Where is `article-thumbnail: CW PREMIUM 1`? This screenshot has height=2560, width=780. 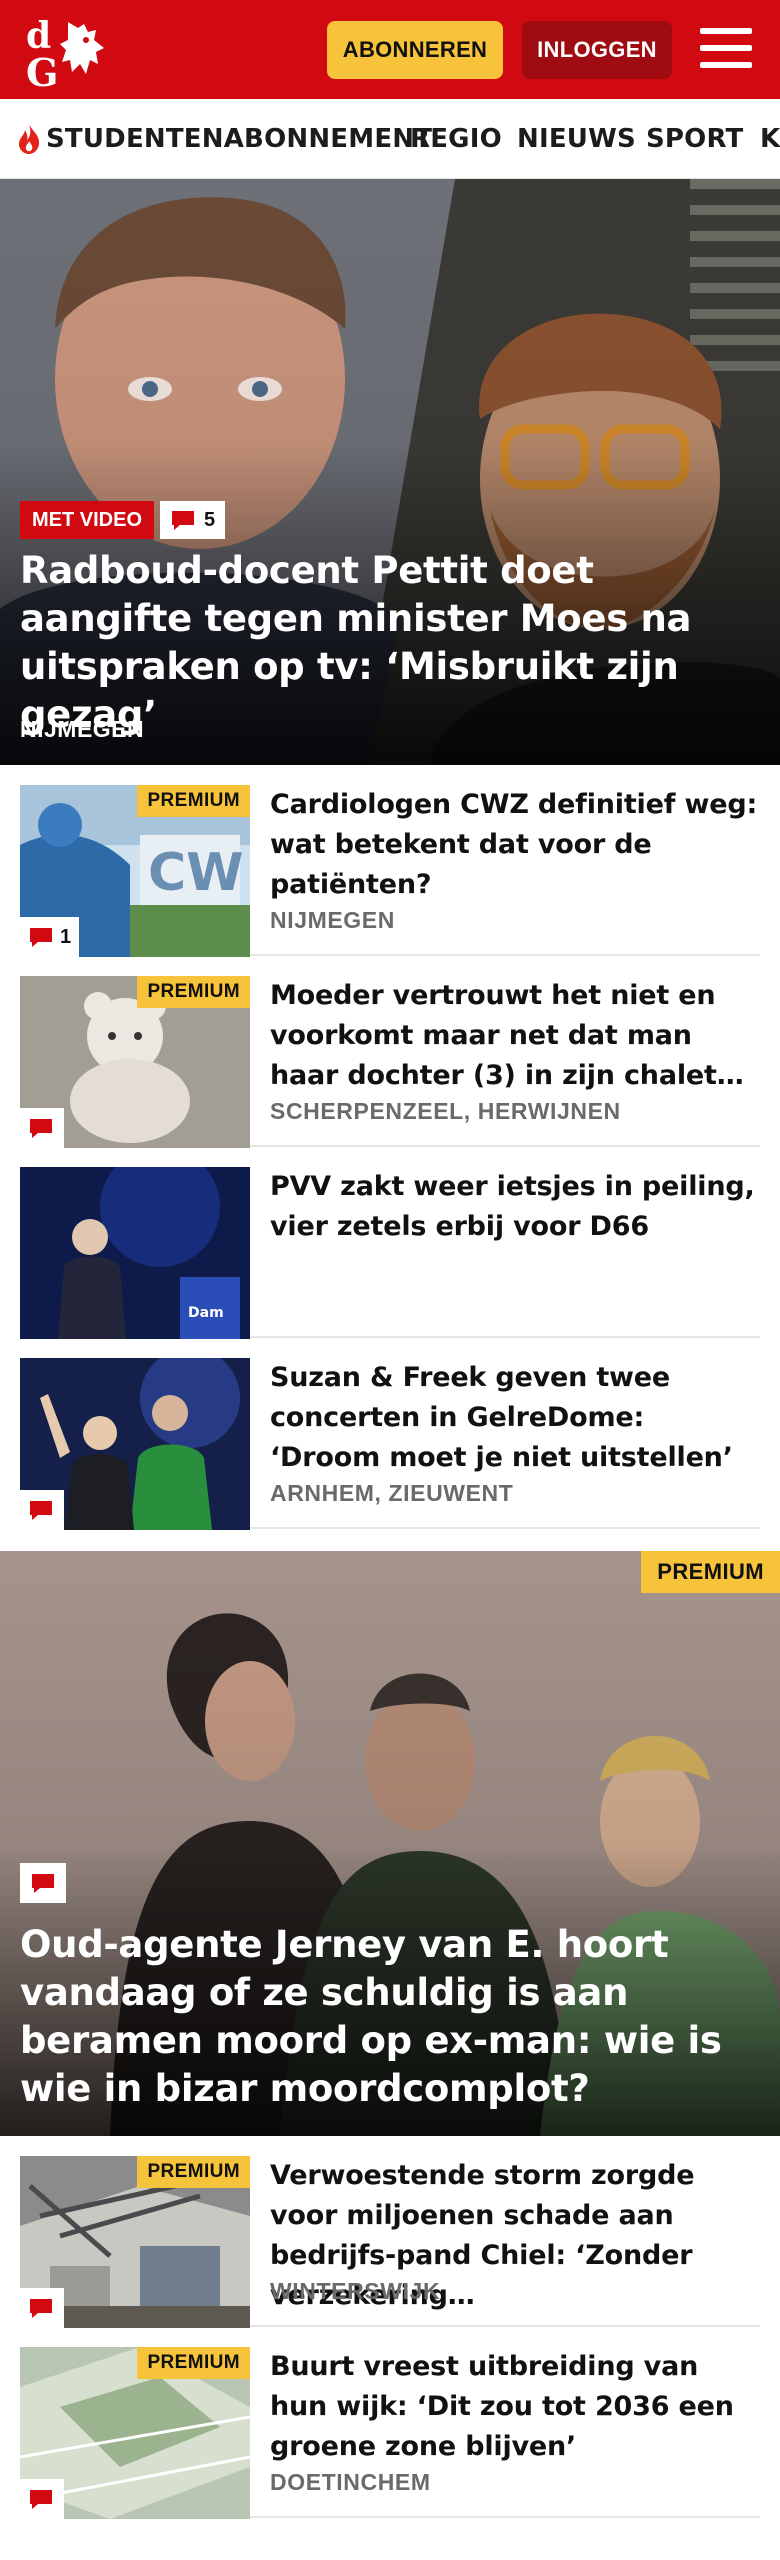 article-thumbnail: CW PREMIUM 1 is located at coordinates (135, 871).